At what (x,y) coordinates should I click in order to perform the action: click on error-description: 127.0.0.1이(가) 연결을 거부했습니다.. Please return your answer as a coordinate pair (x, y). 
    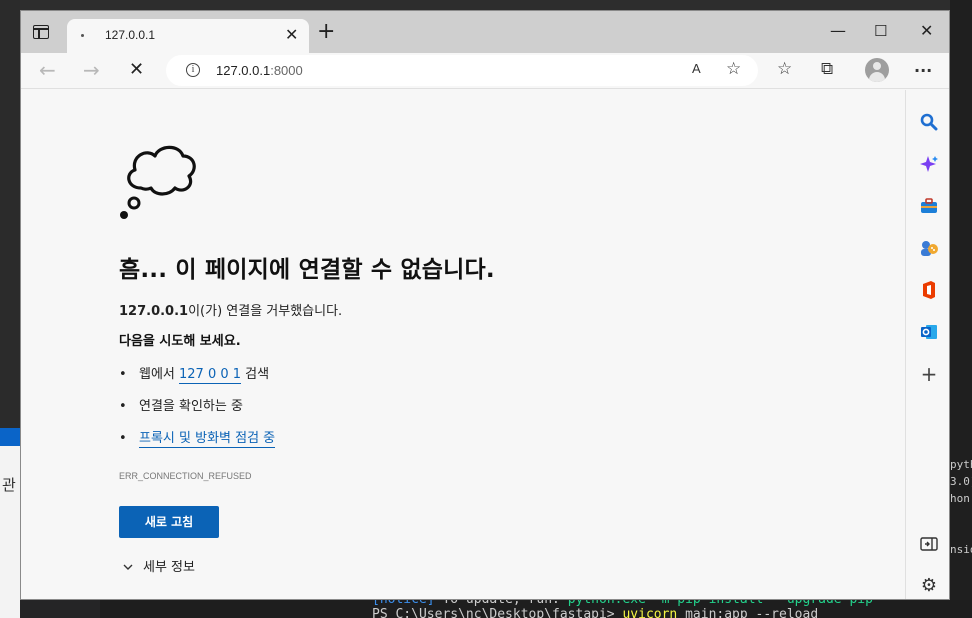
    Looking at the image, I should click on (230, 309).